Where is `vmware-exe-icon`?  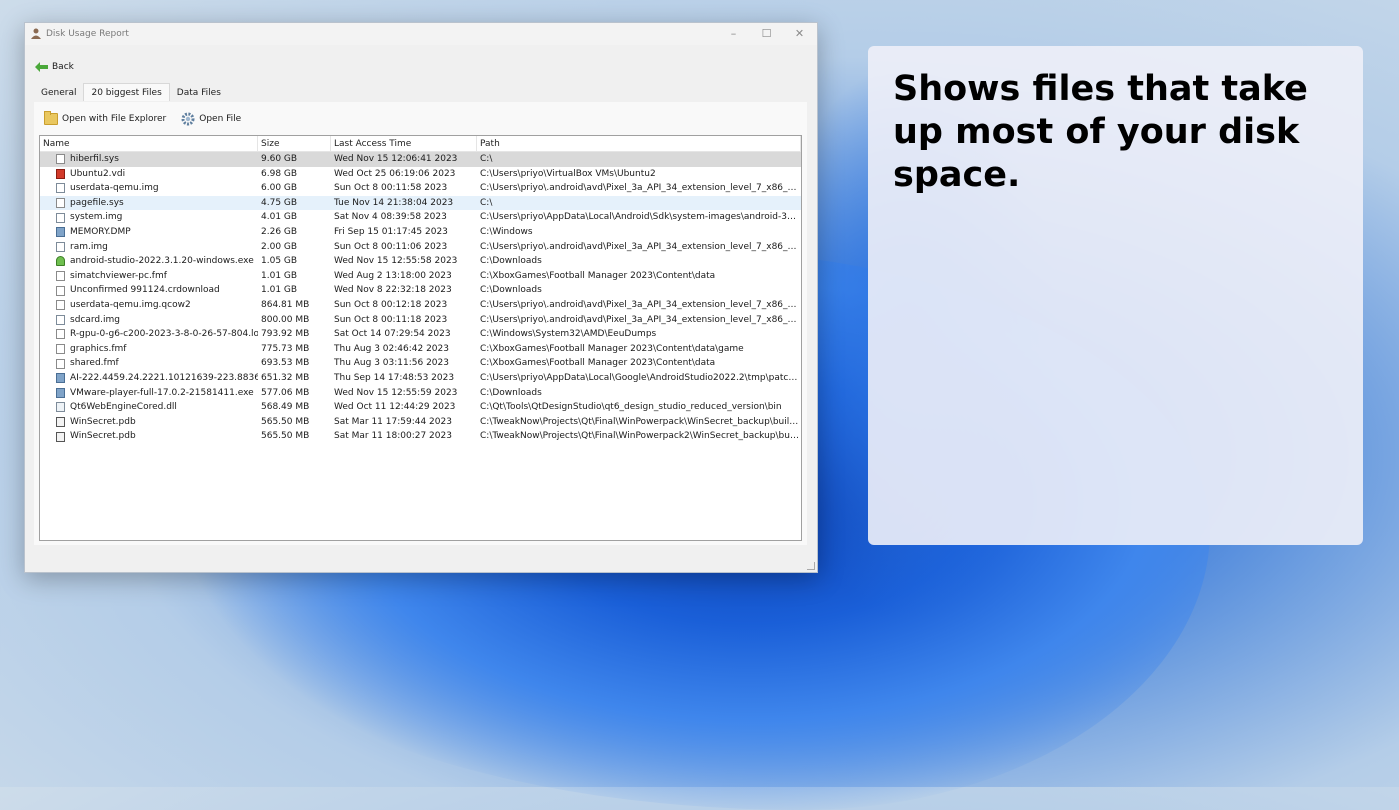 vmware-exe-icon is located at coordinates (60, 392).